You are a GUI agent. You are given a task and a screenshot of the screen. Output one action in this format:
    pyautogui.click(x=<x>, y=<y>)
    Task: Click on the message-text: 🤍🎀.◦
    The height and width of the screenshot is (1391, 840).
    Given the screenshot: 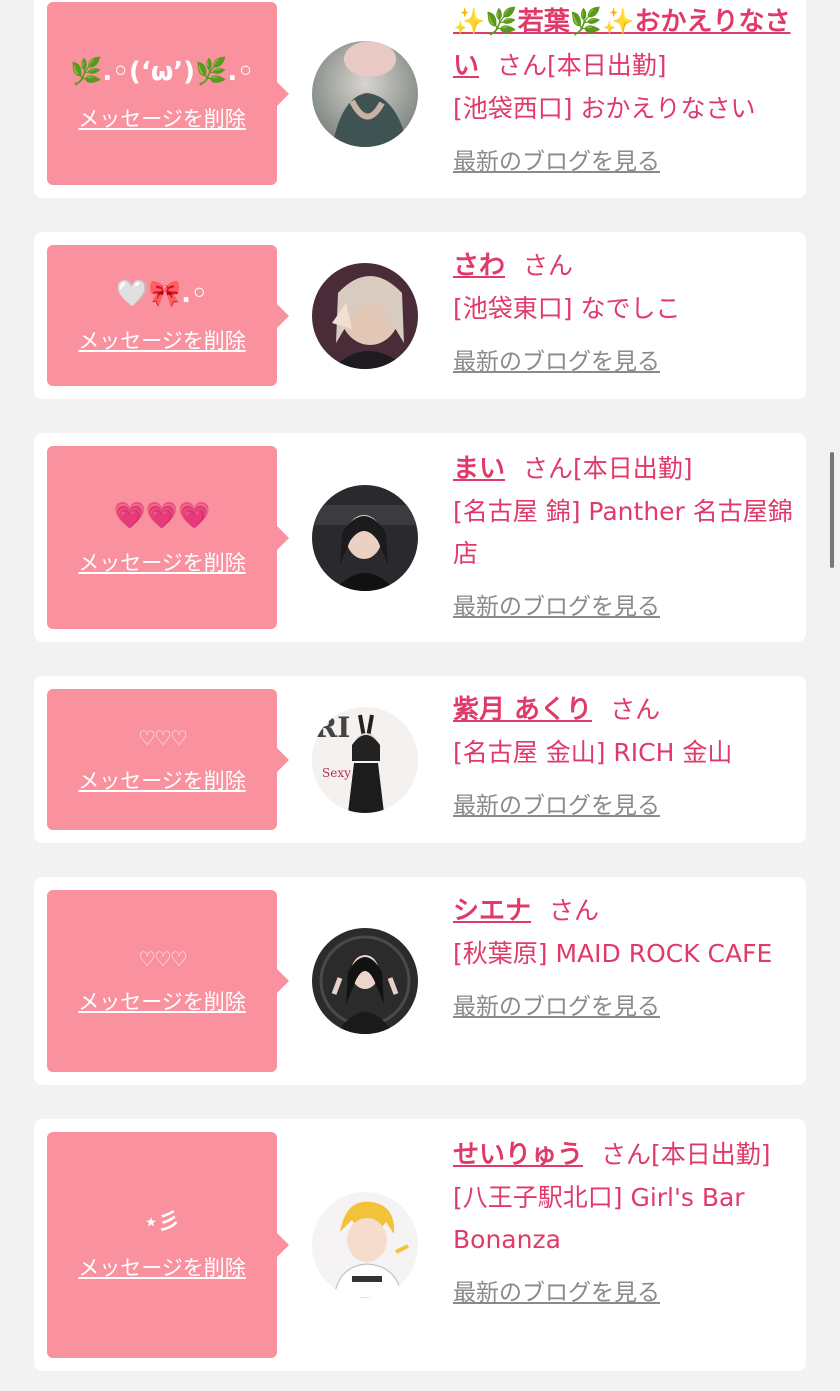 What is the action you would take?
    pyautogui.click(x=162, y=293)
    